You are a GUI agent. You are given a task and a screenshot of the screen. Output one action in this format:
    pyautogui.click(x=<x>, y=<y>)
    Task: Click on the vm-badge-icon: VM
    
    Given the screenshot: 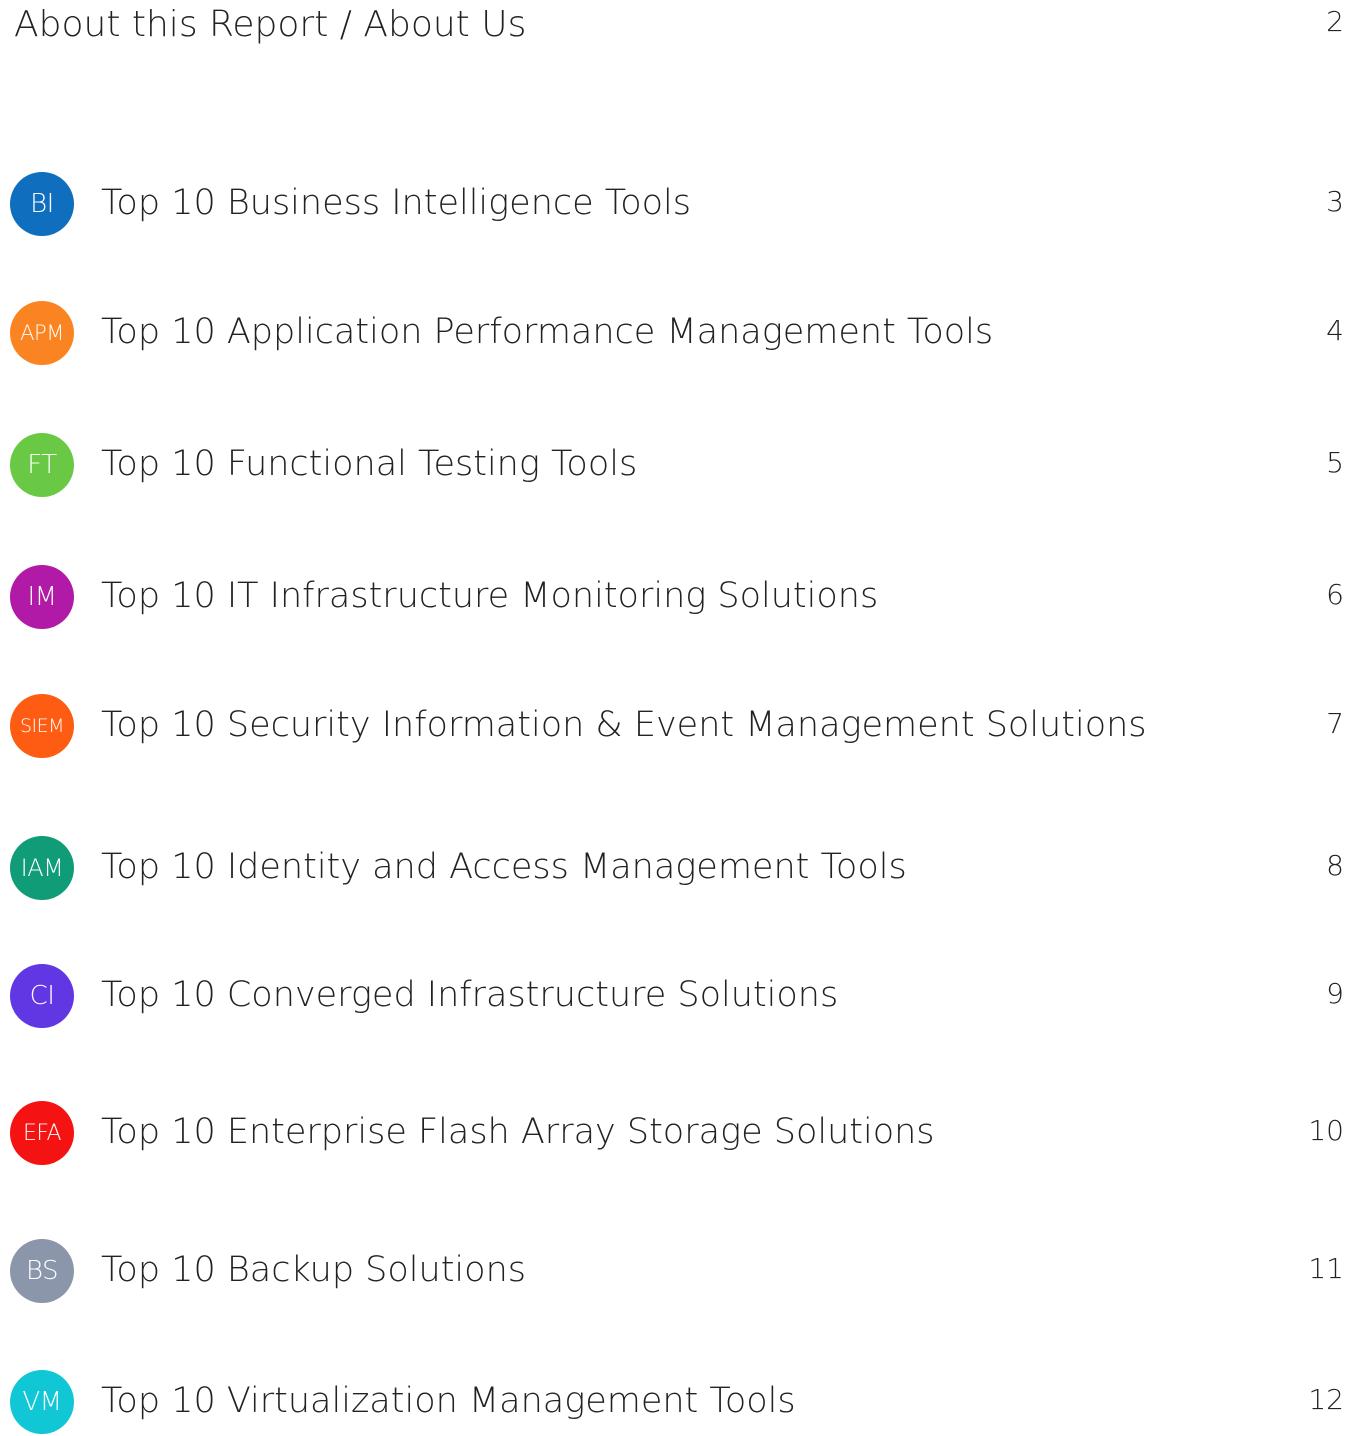 What is the action you would take?
    pyautogui.click(x=42, y=1402)
    